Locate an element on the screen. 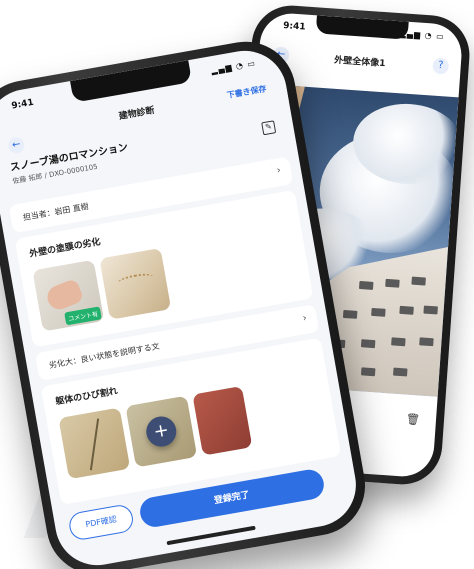 The image size is (474, 569). comment-badge: コメント有 is located at coordinates (83, 316).